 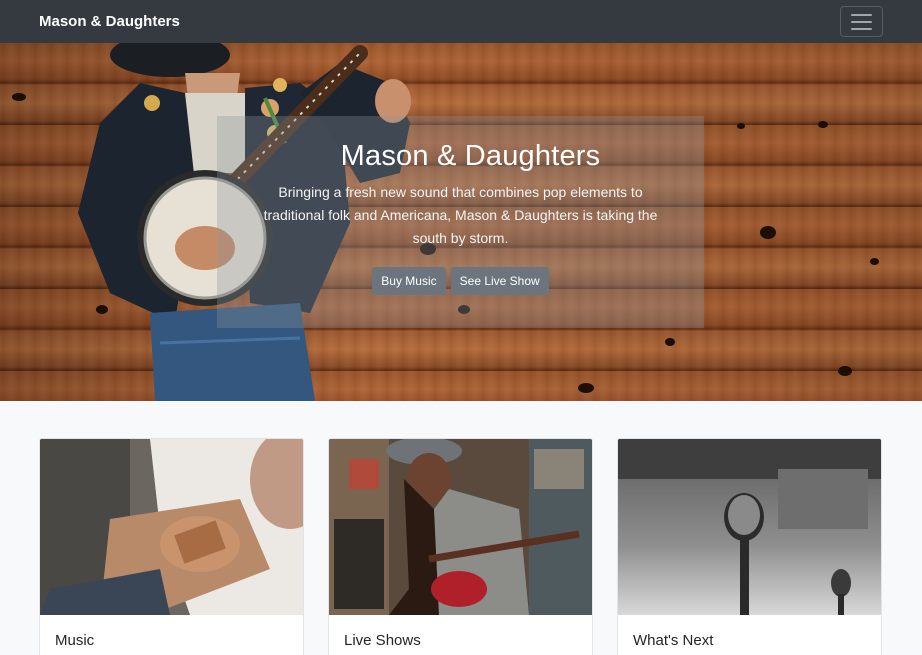 What do you see at coordinates (109, 21) in the screenshot?
I see `navbar-brand: Mason & Daughters` at bounding box center [109, 21].